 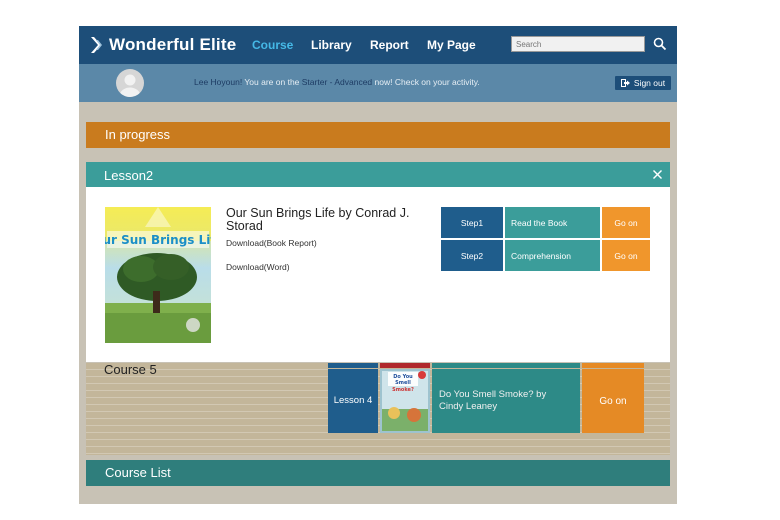 I want to click on user-silhouette-icon, so click(x=130, y=85).